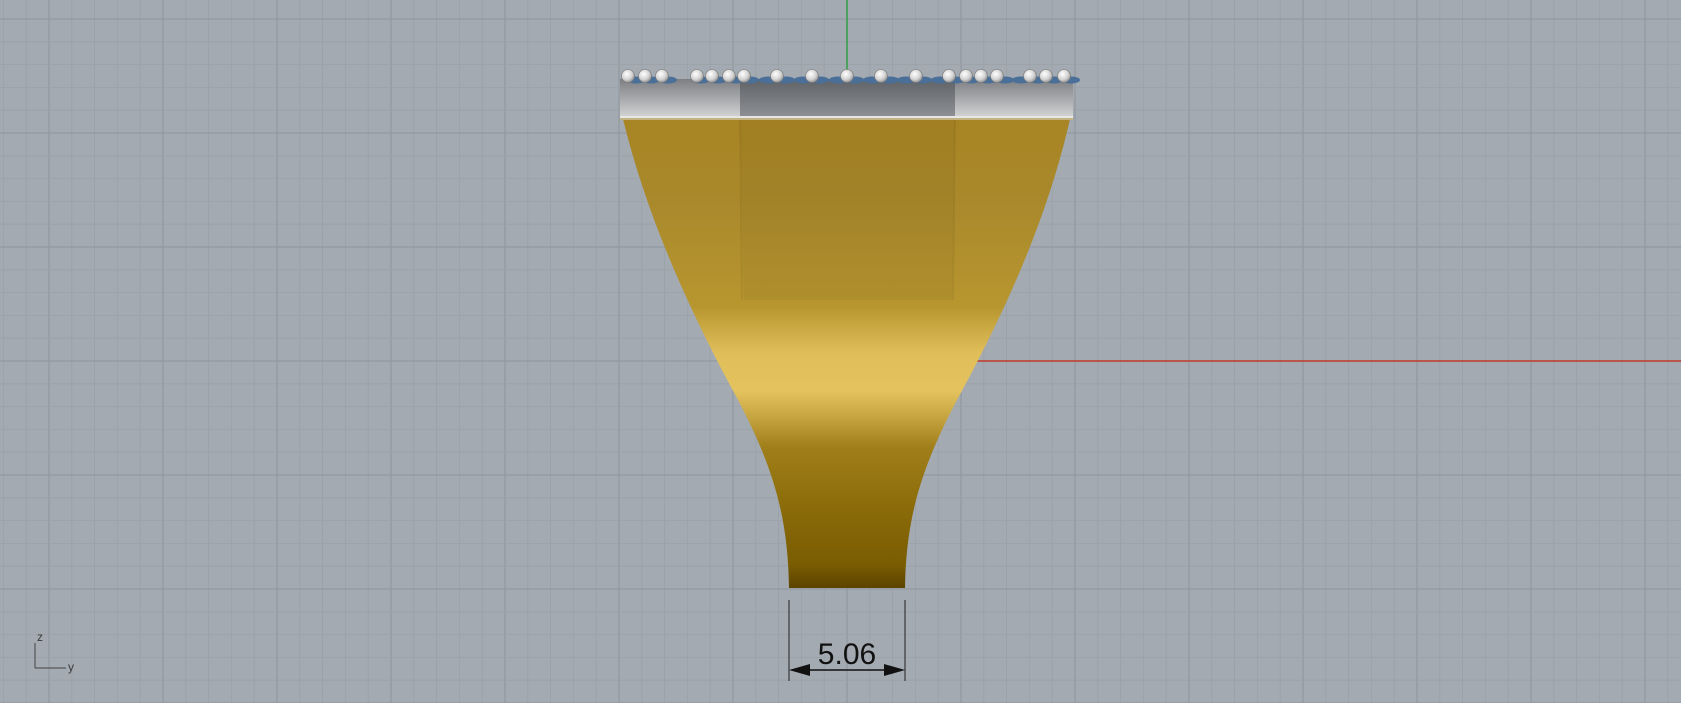 Image resolution: width=1681 pixels, height=703 pixels. Describe the element at coordinates (71, 667) in the screenshot. I see `axis-widget-y-label: y` at that location.